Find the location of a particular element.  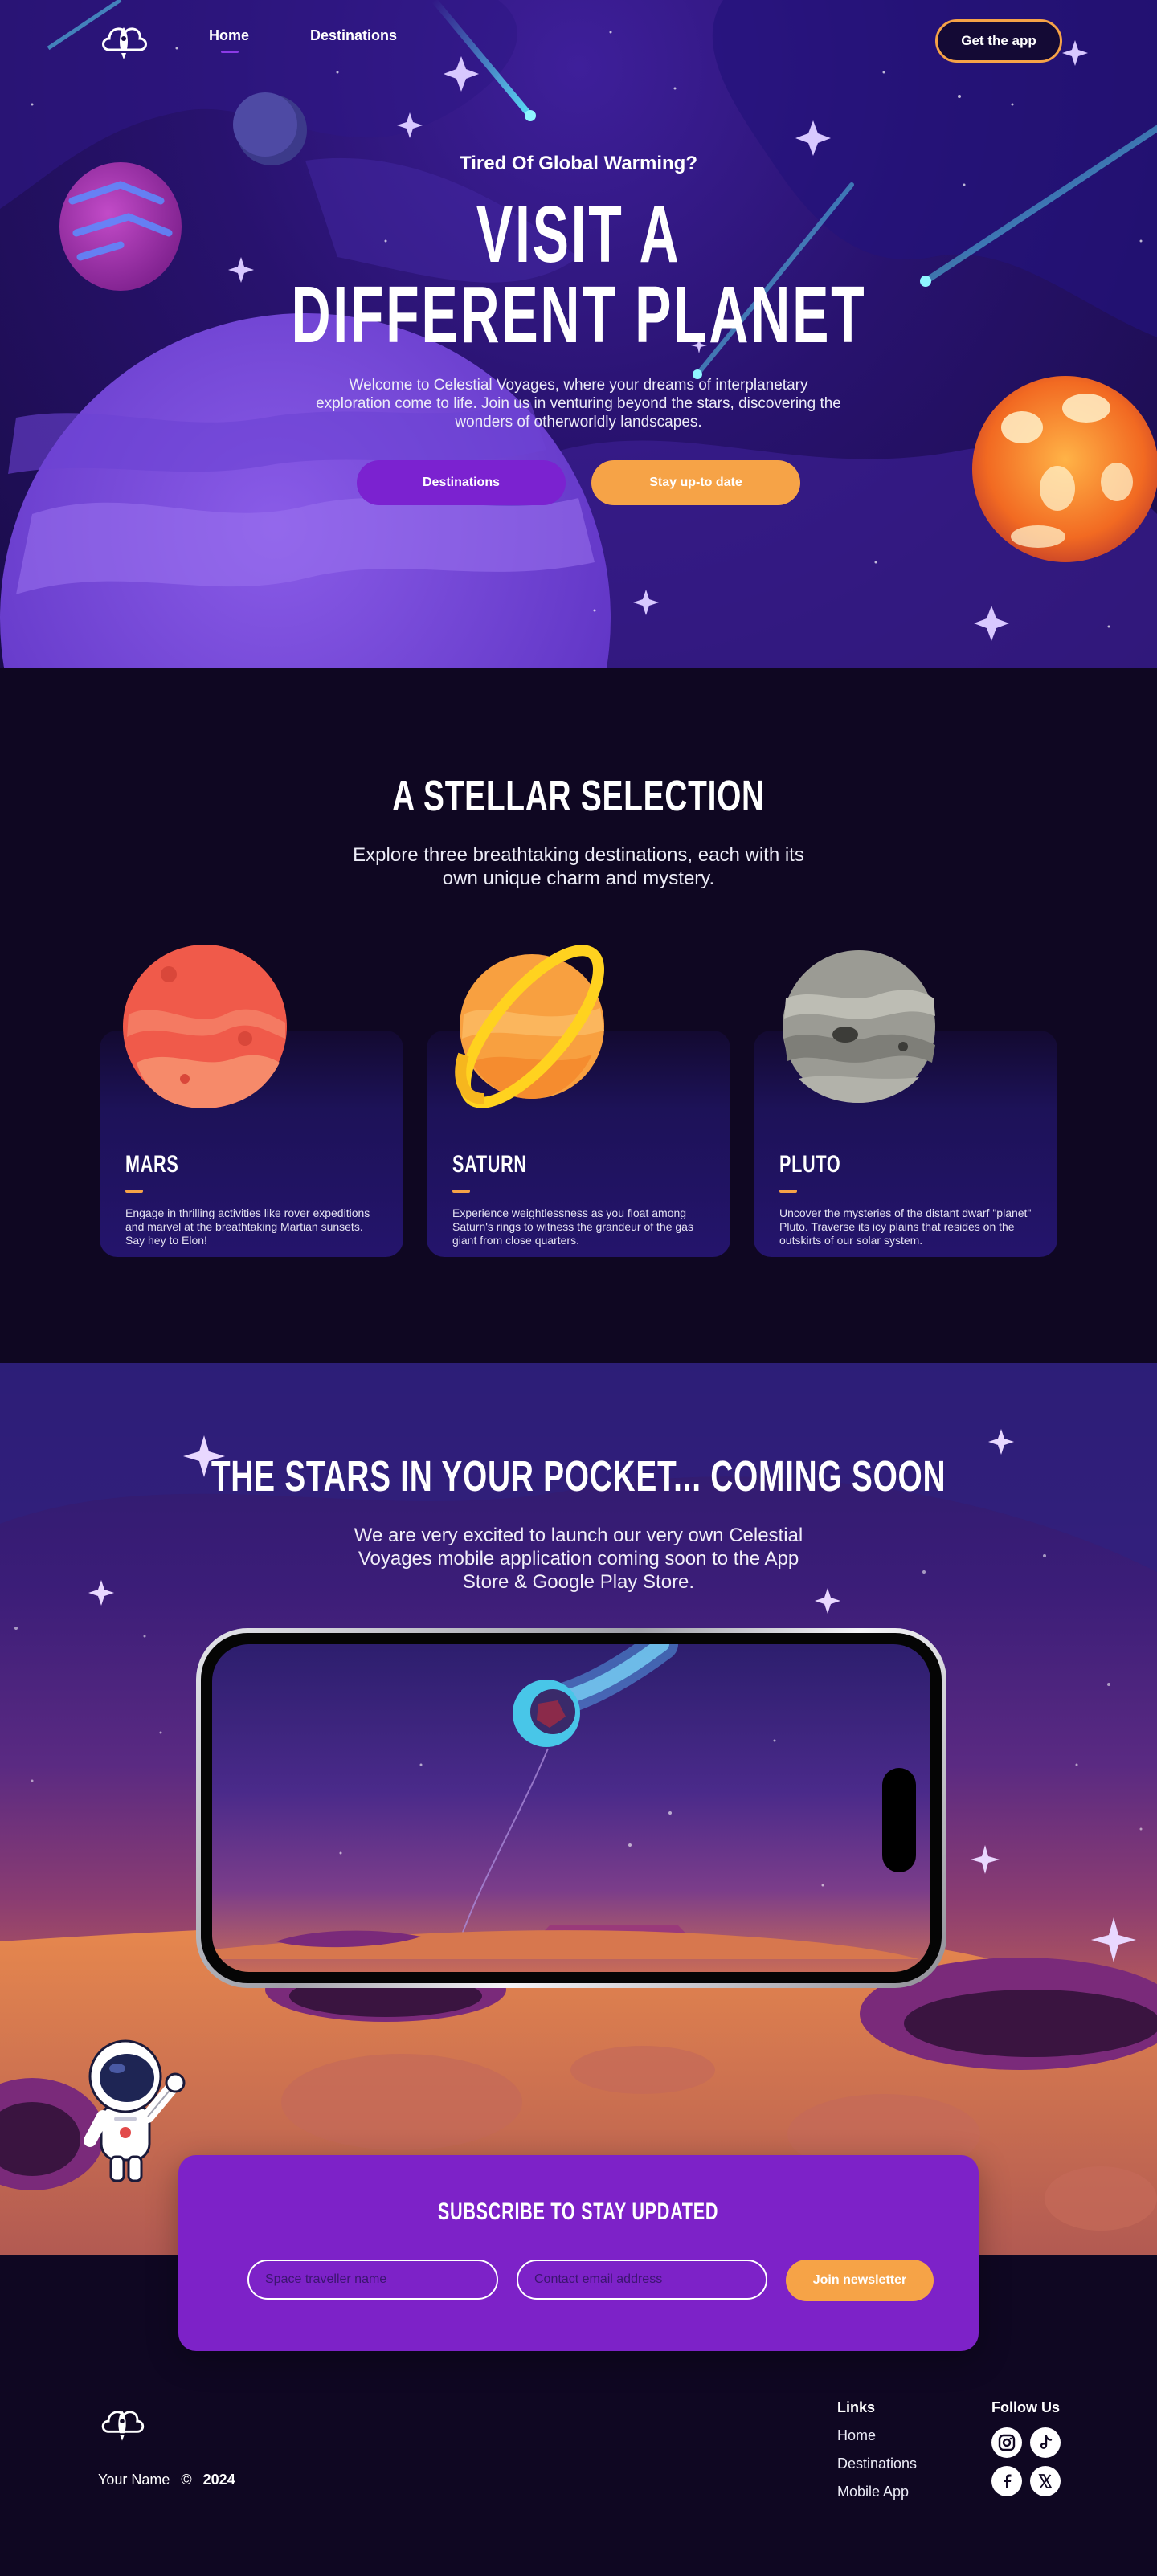

saturn-title: SATURN is located at coordinates (490, 1164).